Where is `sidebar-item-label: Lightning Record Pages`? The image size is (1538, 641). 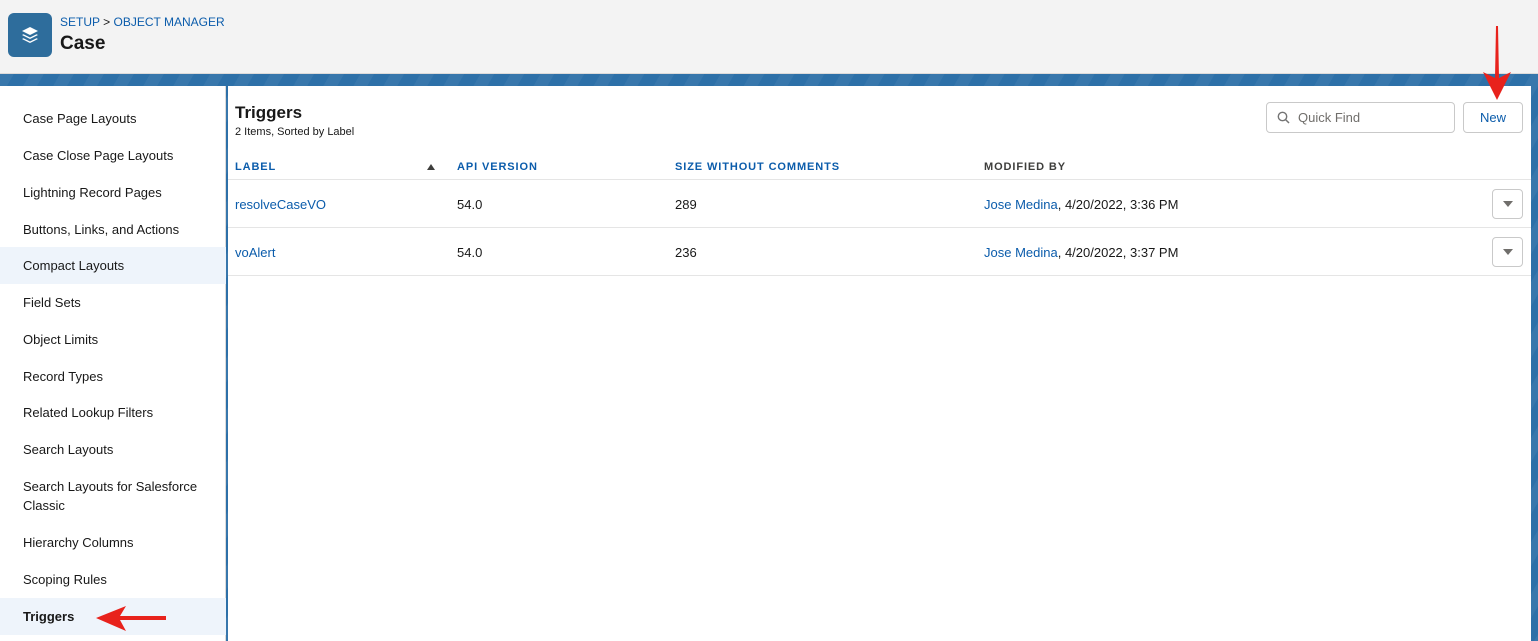 sidebar-item-label: Lightning Record Pages is located at coordinates (92, 192).